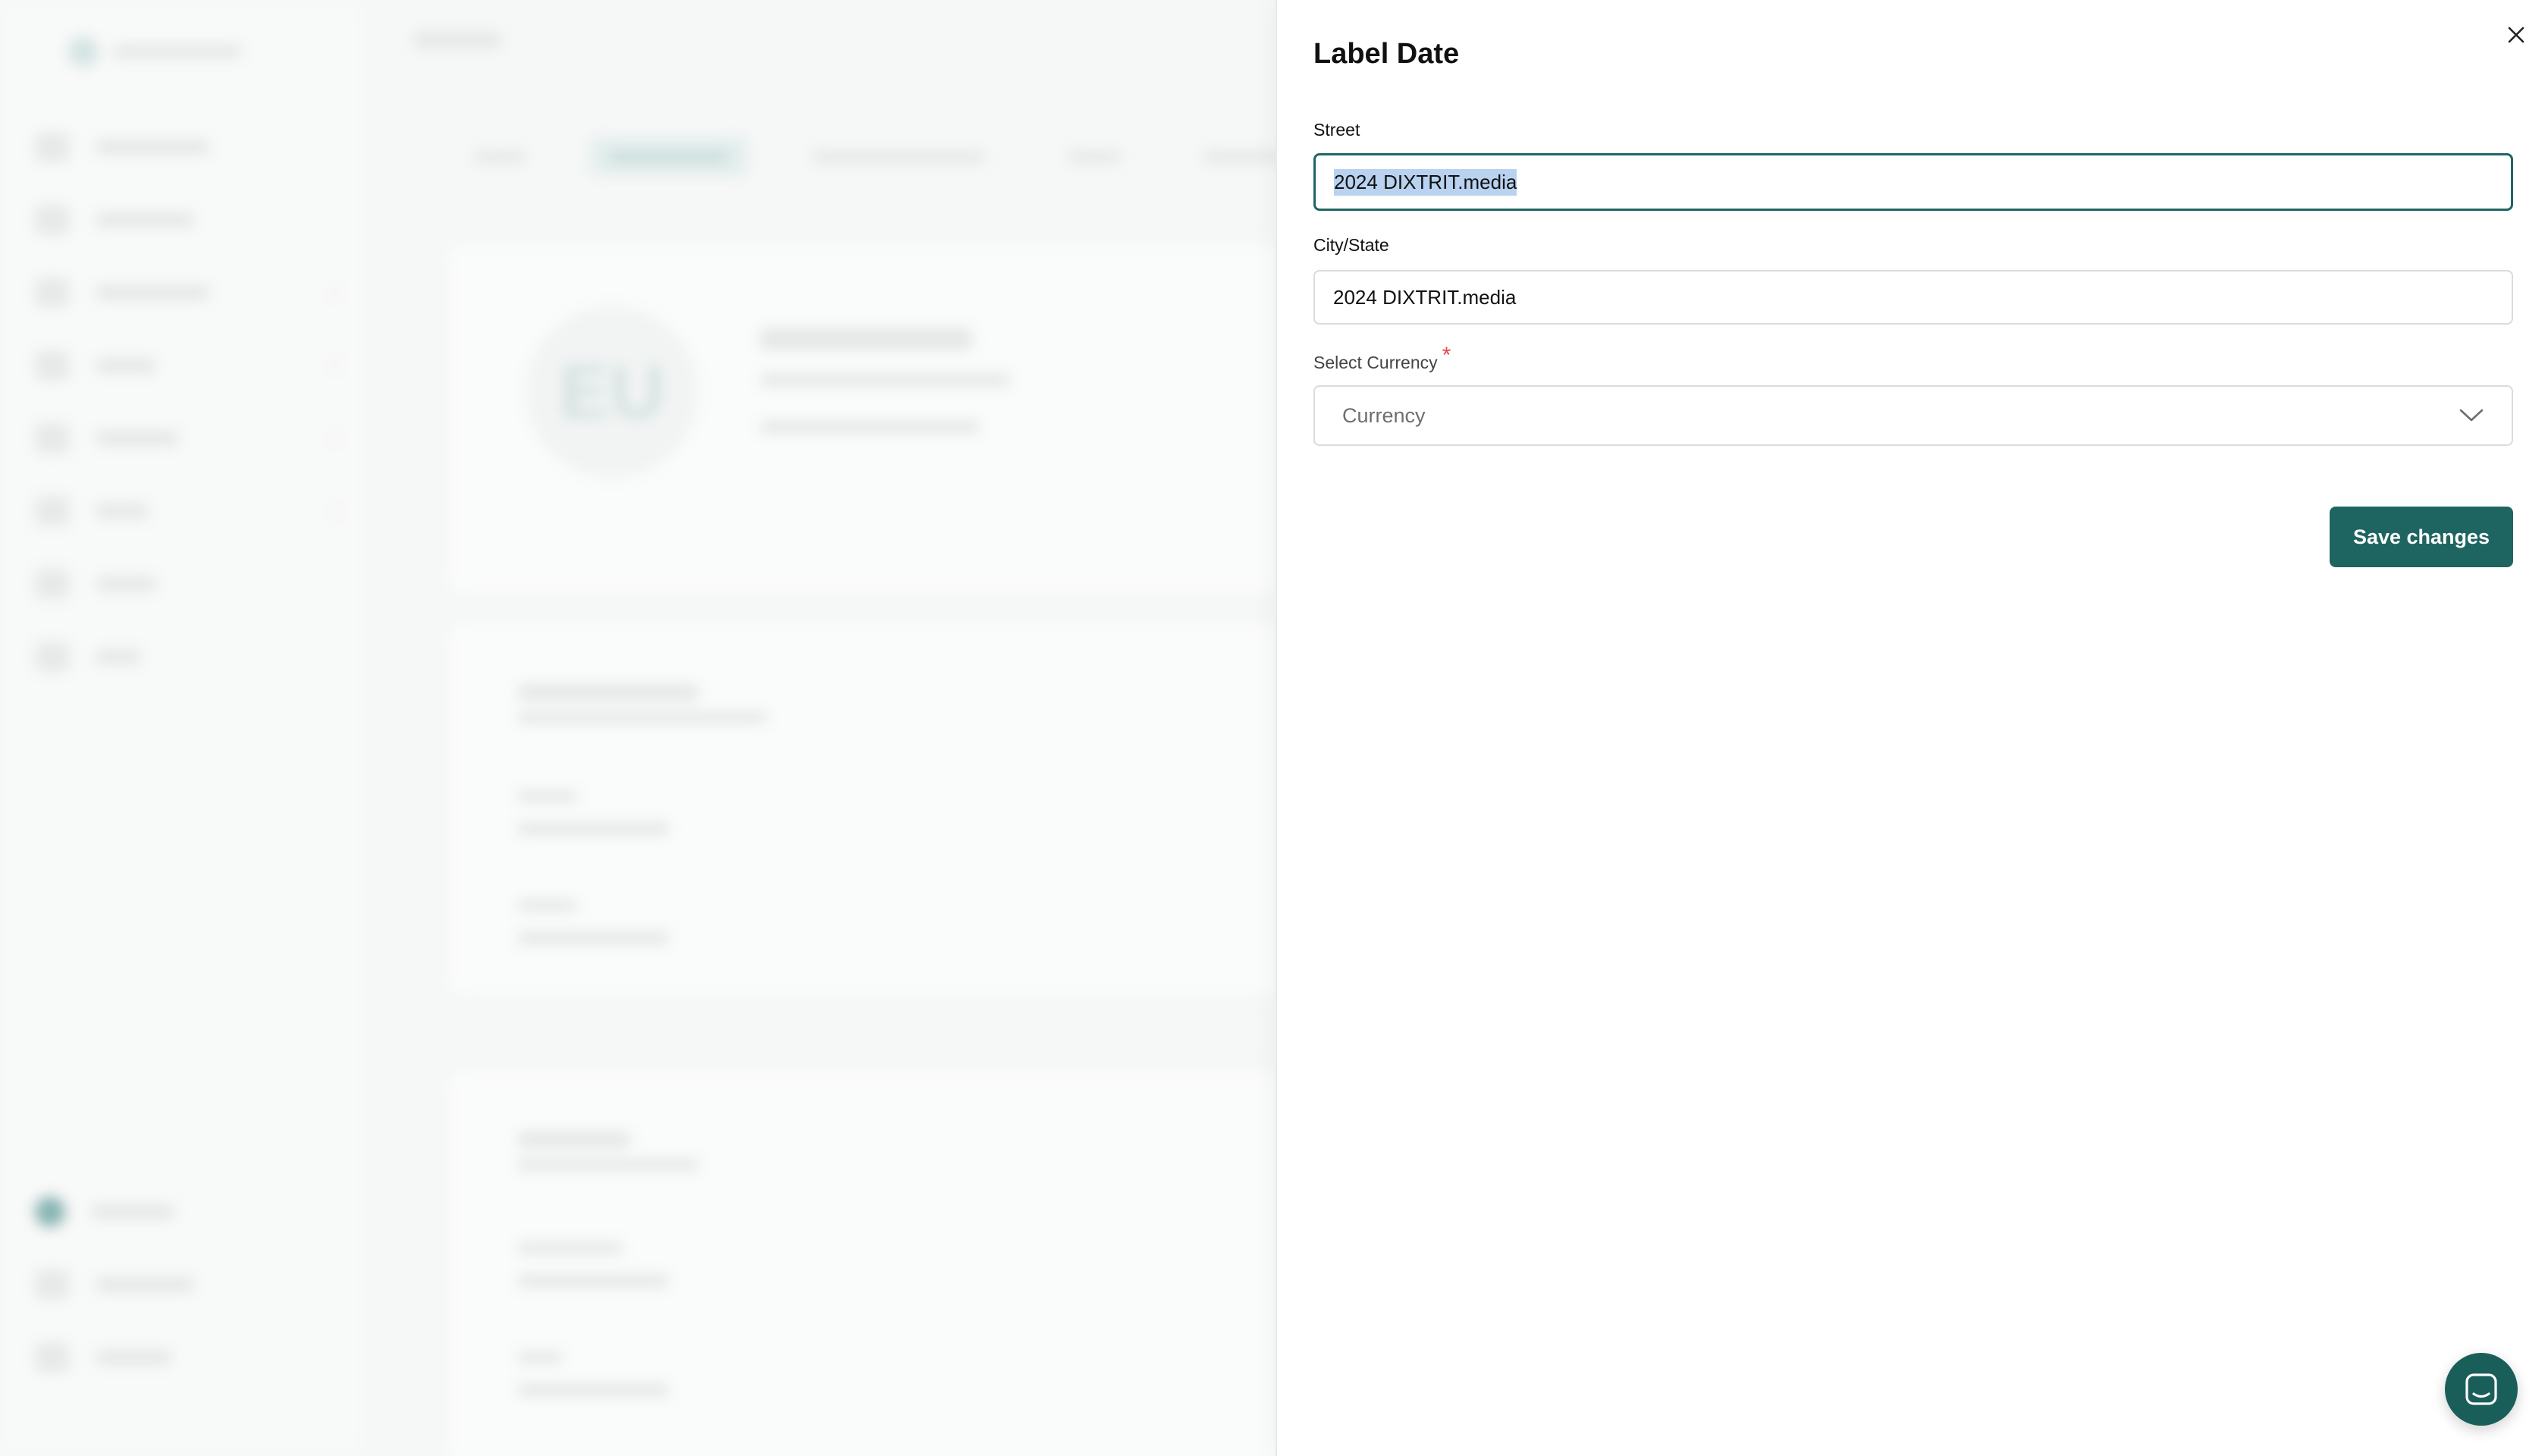  Describe the element at coordinates (1336, 130) in the screenshot. I see `street-label: Street` at that location.